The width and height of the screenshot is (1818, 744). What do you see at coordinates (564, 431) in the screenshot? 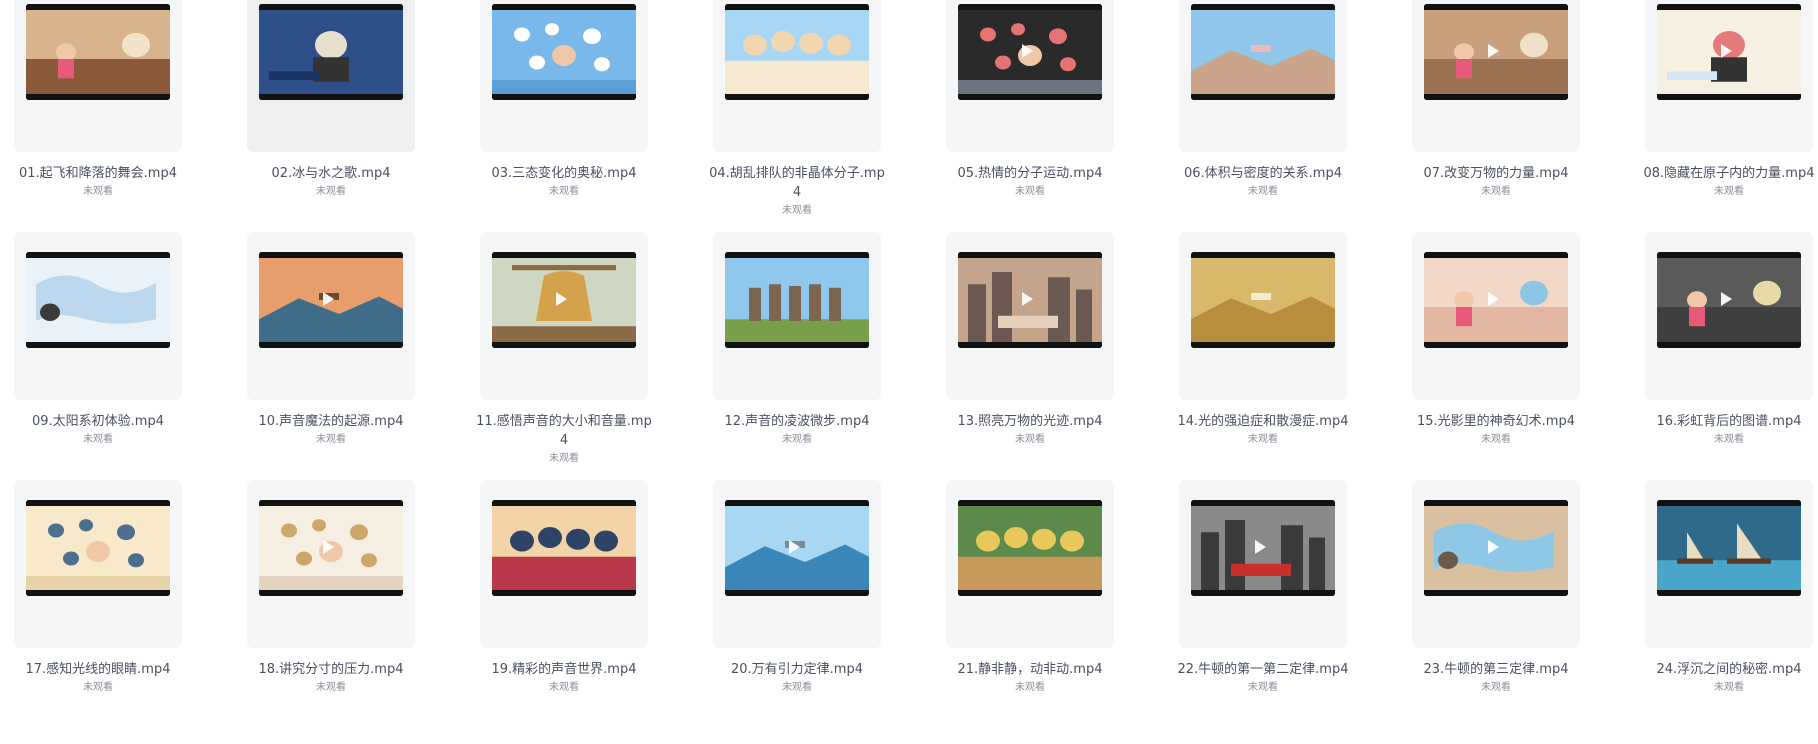
I see `file-name-text: 11.感悟声音的大小和音量.mp4` at bounding box center [564, 431].